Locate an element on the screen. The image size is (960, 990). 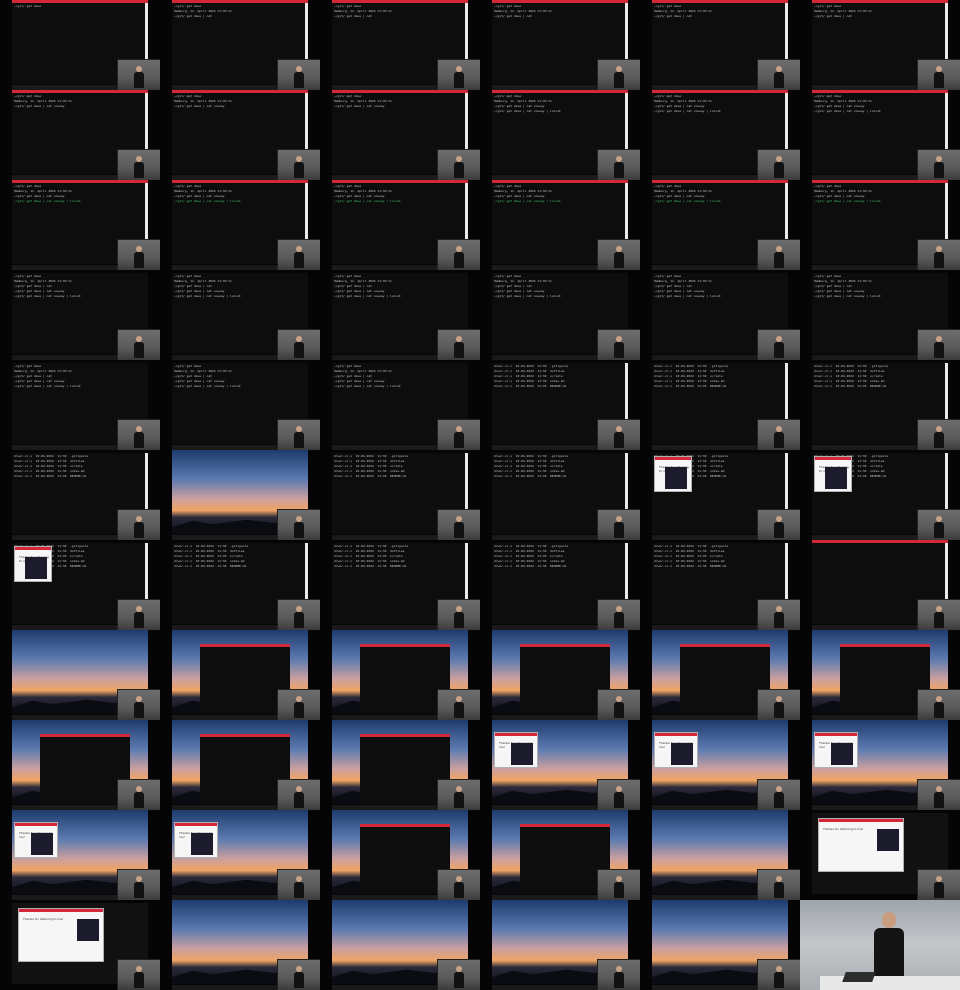
terminal-line: ~/git/ get dave | cat cowsay | lolcat is located at coordinates (687, 201).